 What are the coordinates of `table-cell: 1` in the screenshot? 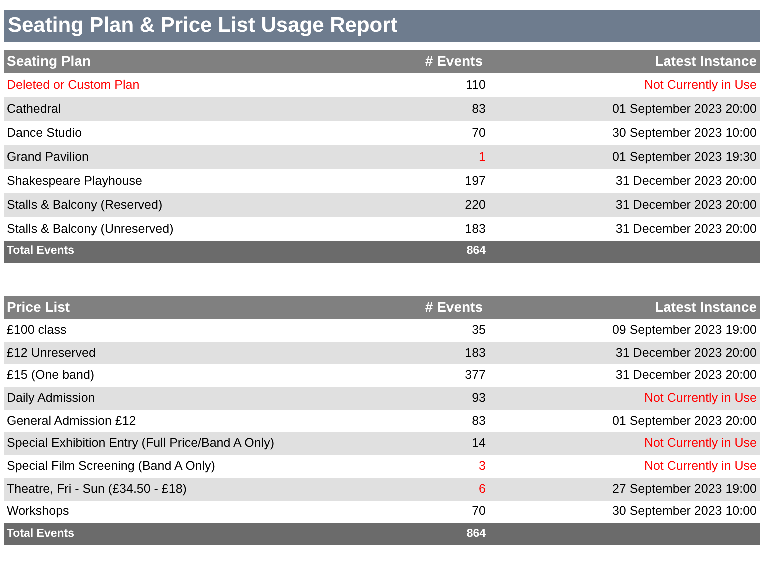 It's located at (482, 157).